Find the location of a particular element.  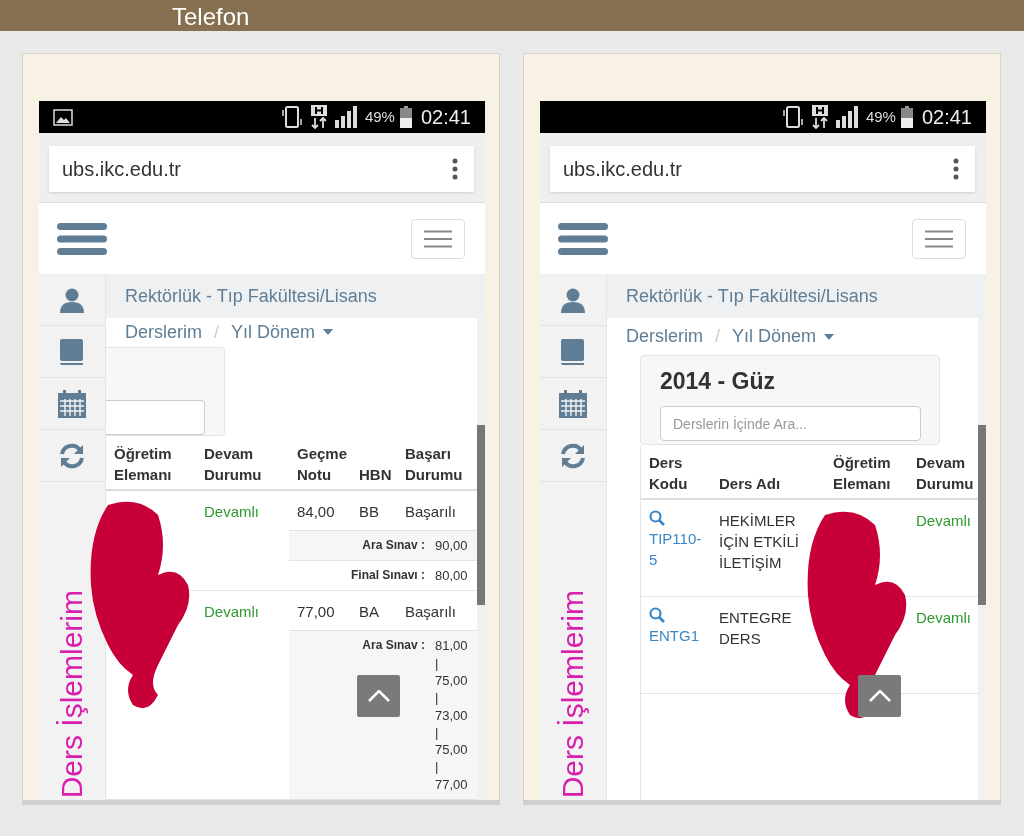

course-code-link: ENTG1 is located at coordinates (679, 635).